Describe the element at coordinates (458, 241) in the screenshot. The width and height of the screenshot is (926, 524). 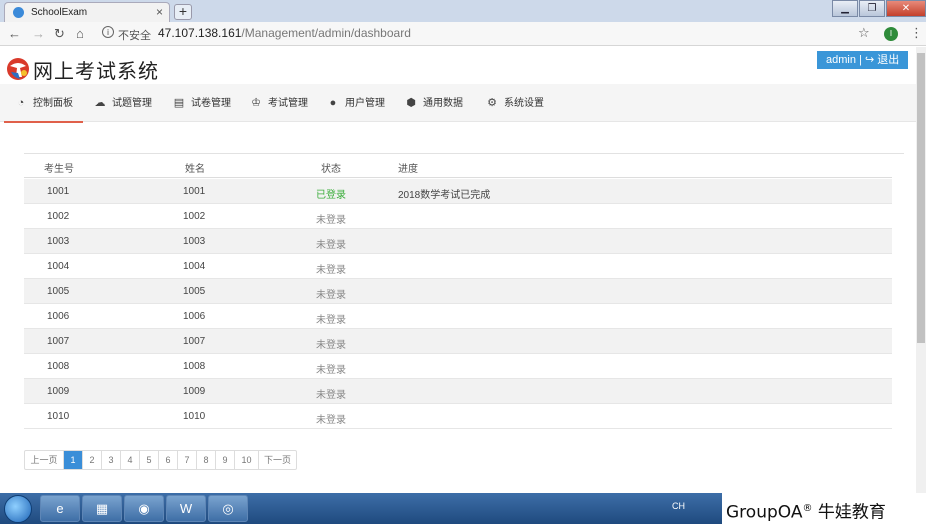
I see `table-row: 1003 1003 未登录` at that location.